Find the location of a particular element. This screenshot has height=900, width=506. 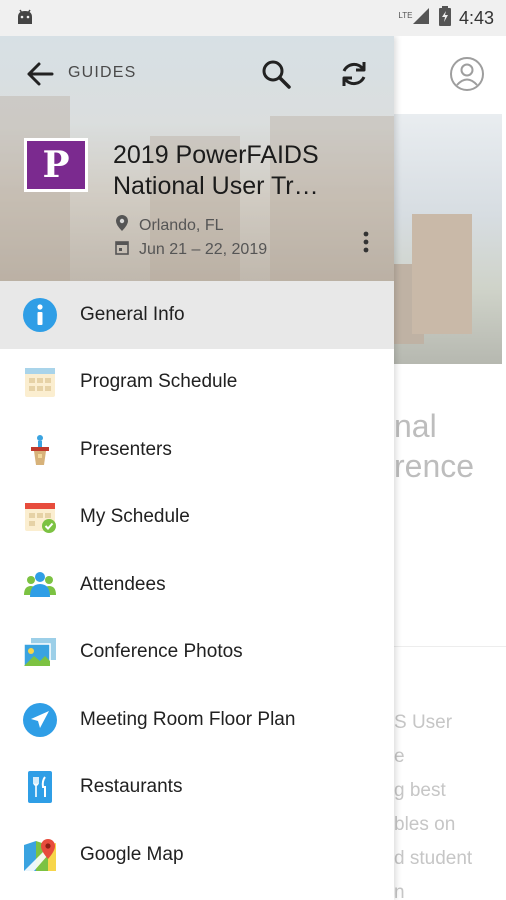

calendar-grid-icon is located at coordinates (40, 382).